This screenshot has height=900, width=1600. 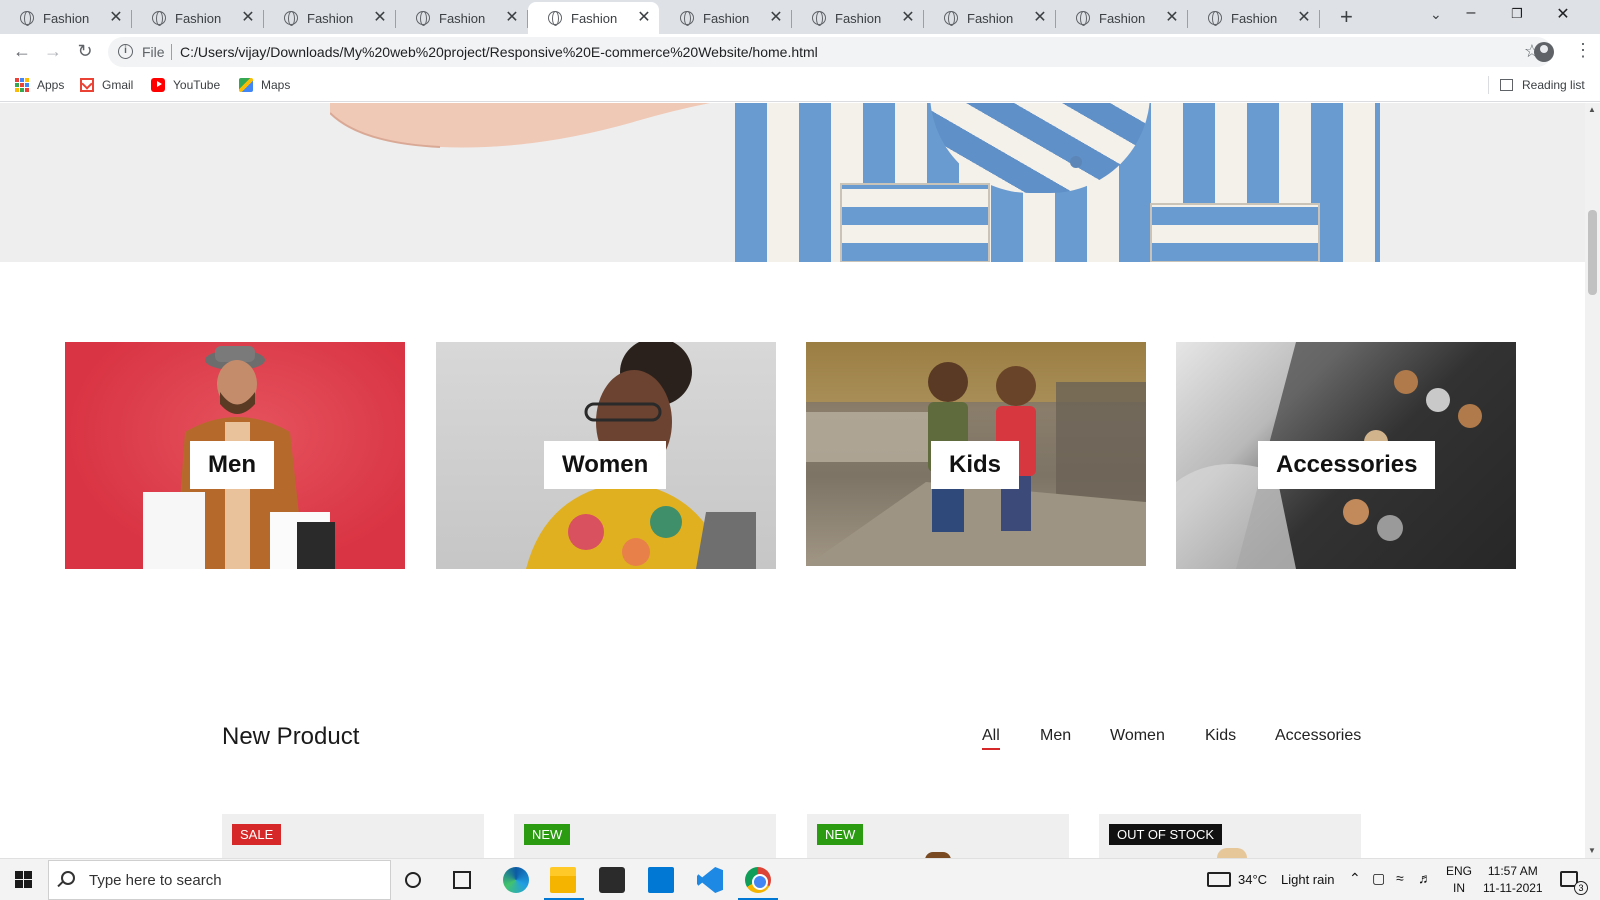 What do you see at coordinates (758, 880) in the screenshot?
I see `chrome-icon` at bounding box center [758, 880].